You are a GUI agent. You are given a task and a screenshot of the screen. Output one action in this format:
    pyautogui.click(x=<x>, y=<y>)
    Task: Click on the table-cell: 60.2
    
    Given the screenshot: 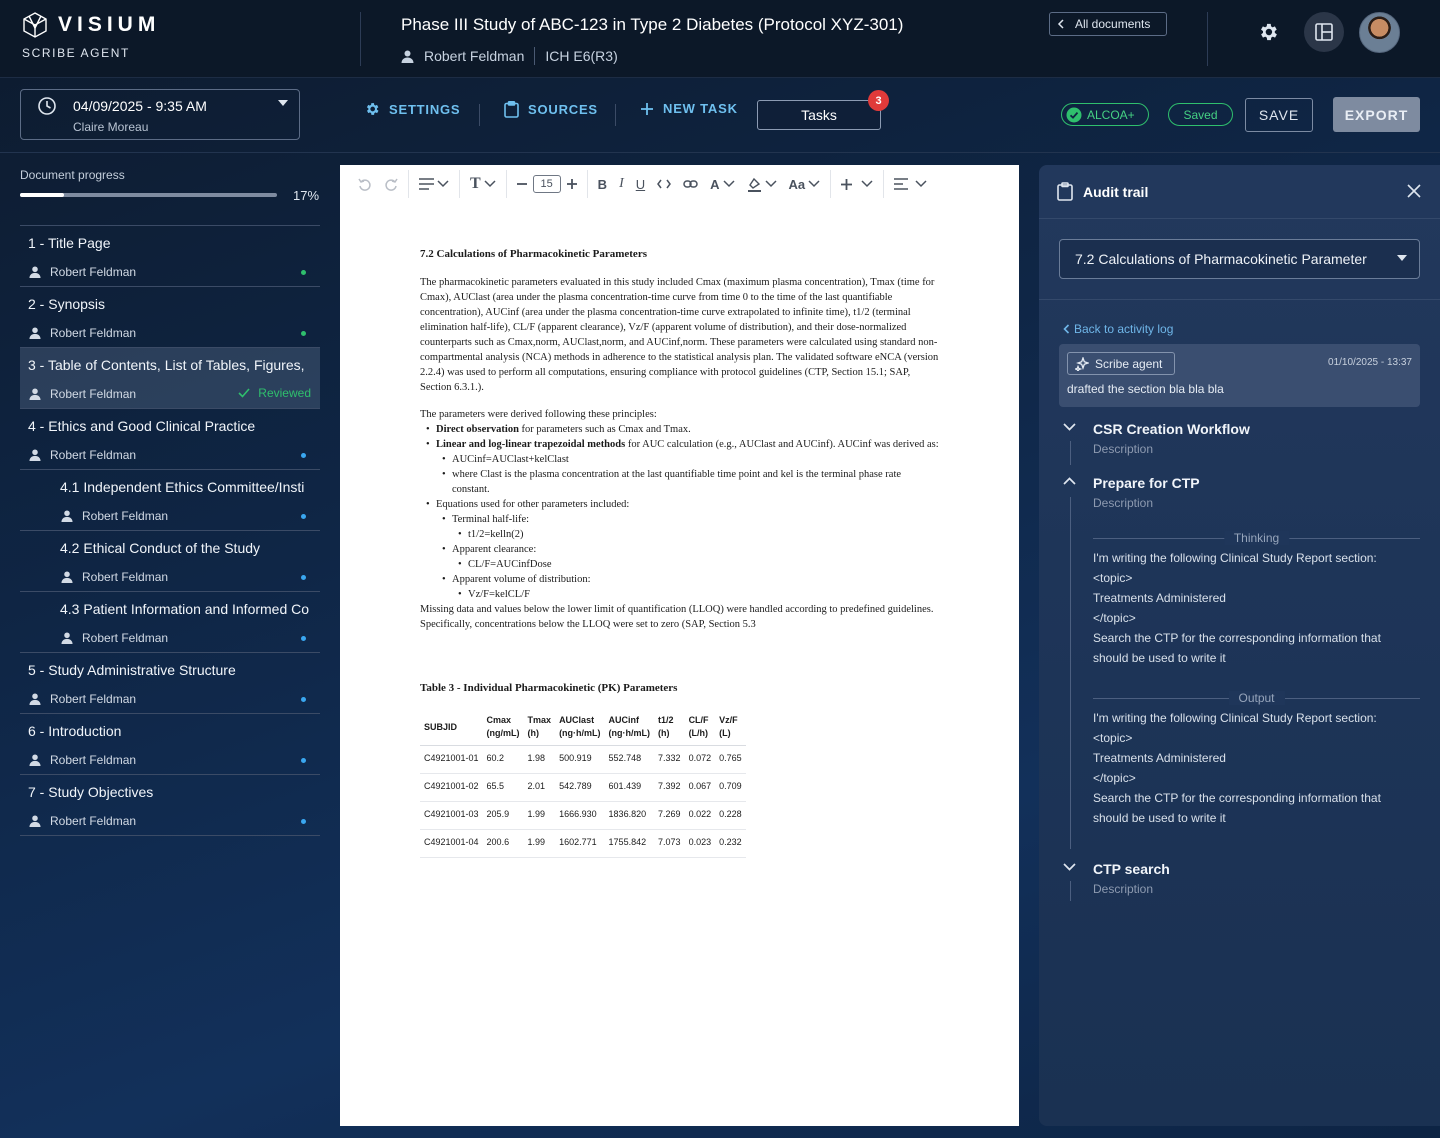 What is the action you would take?
    pyautogui.click(x=503, y=759)
    